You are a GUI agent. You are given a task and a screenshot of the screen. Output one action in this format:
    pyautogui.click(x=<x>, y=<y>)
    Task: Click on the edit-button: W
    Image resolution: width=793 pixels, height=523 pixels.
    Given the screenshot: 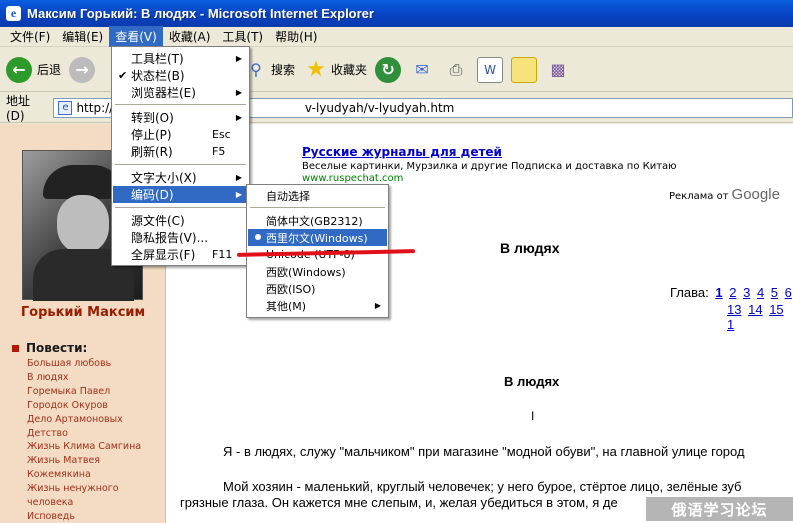 What is the action you would take?
    pyautogui.click(x=490, y=70)
    